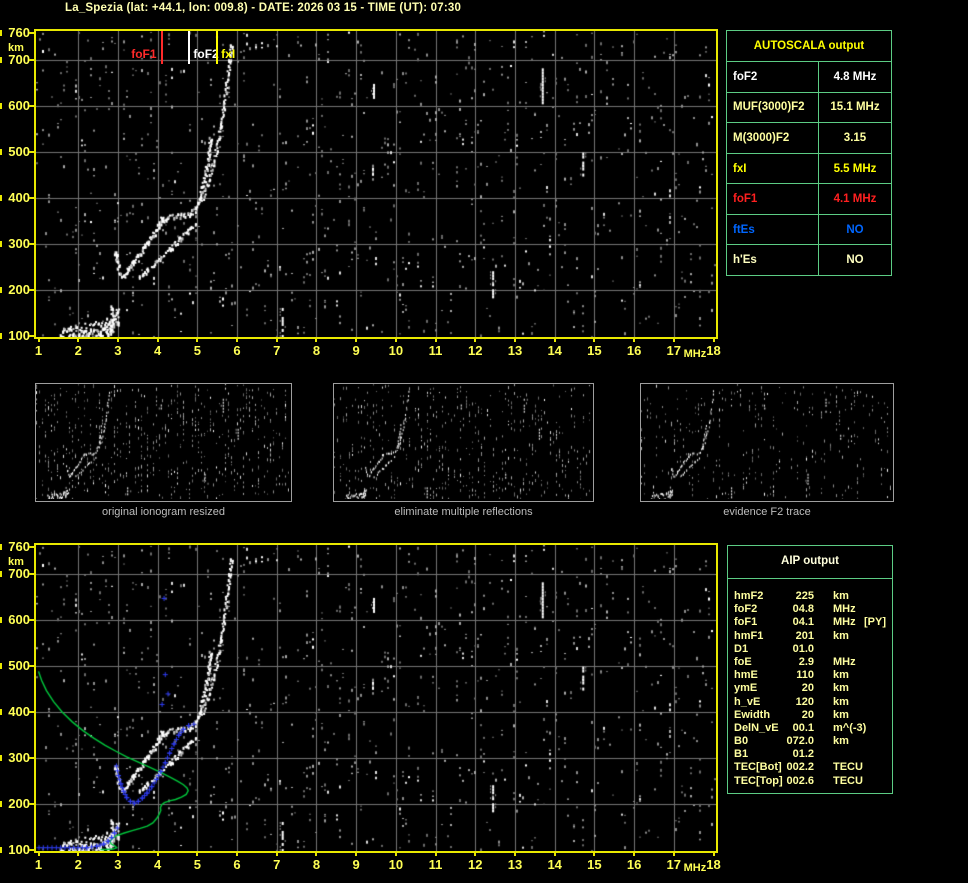 The width and height of the screenshot is (968, 883). I want to click on x-tick-label: 2, so click(78, 864).